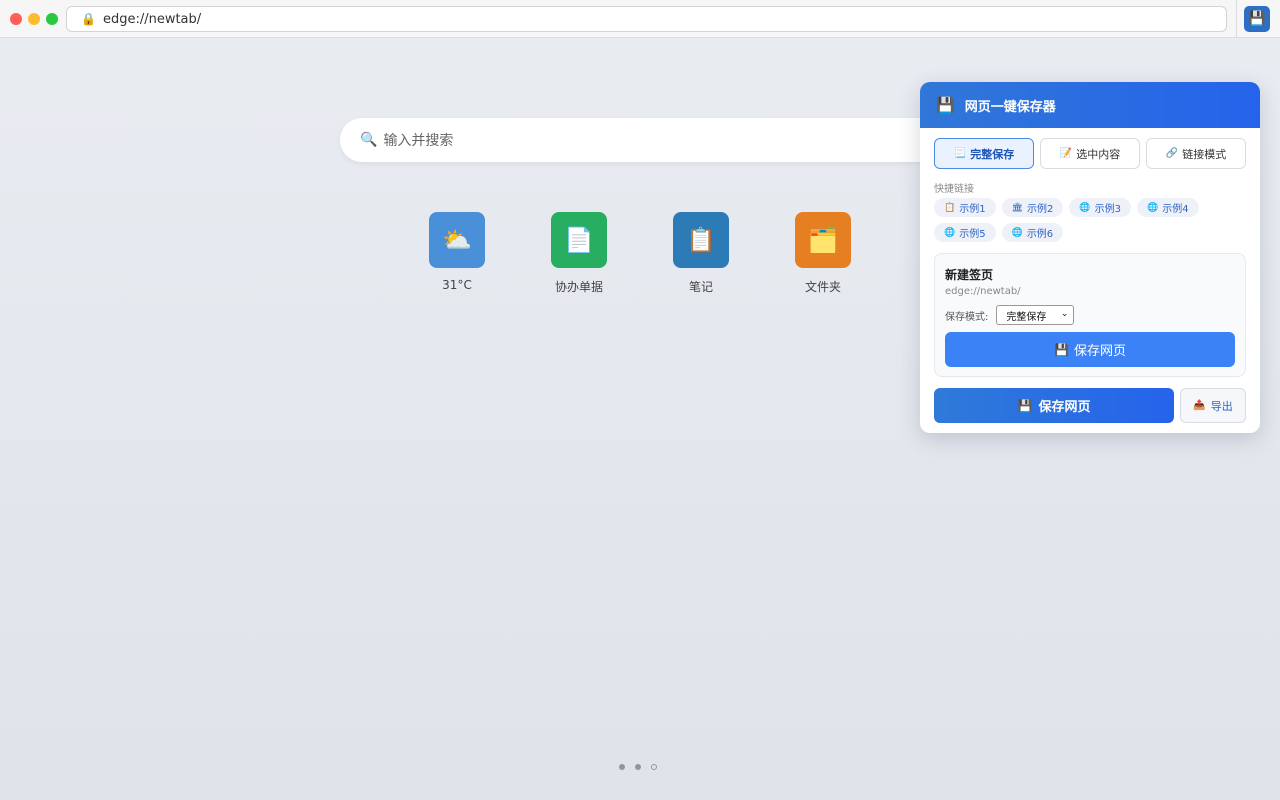 This screenshot has height=800, width=1280. What do you see at coordinates (960, 153) in the screenshot?
I see `page-icon: 📃` at bounding box center [960, 153].